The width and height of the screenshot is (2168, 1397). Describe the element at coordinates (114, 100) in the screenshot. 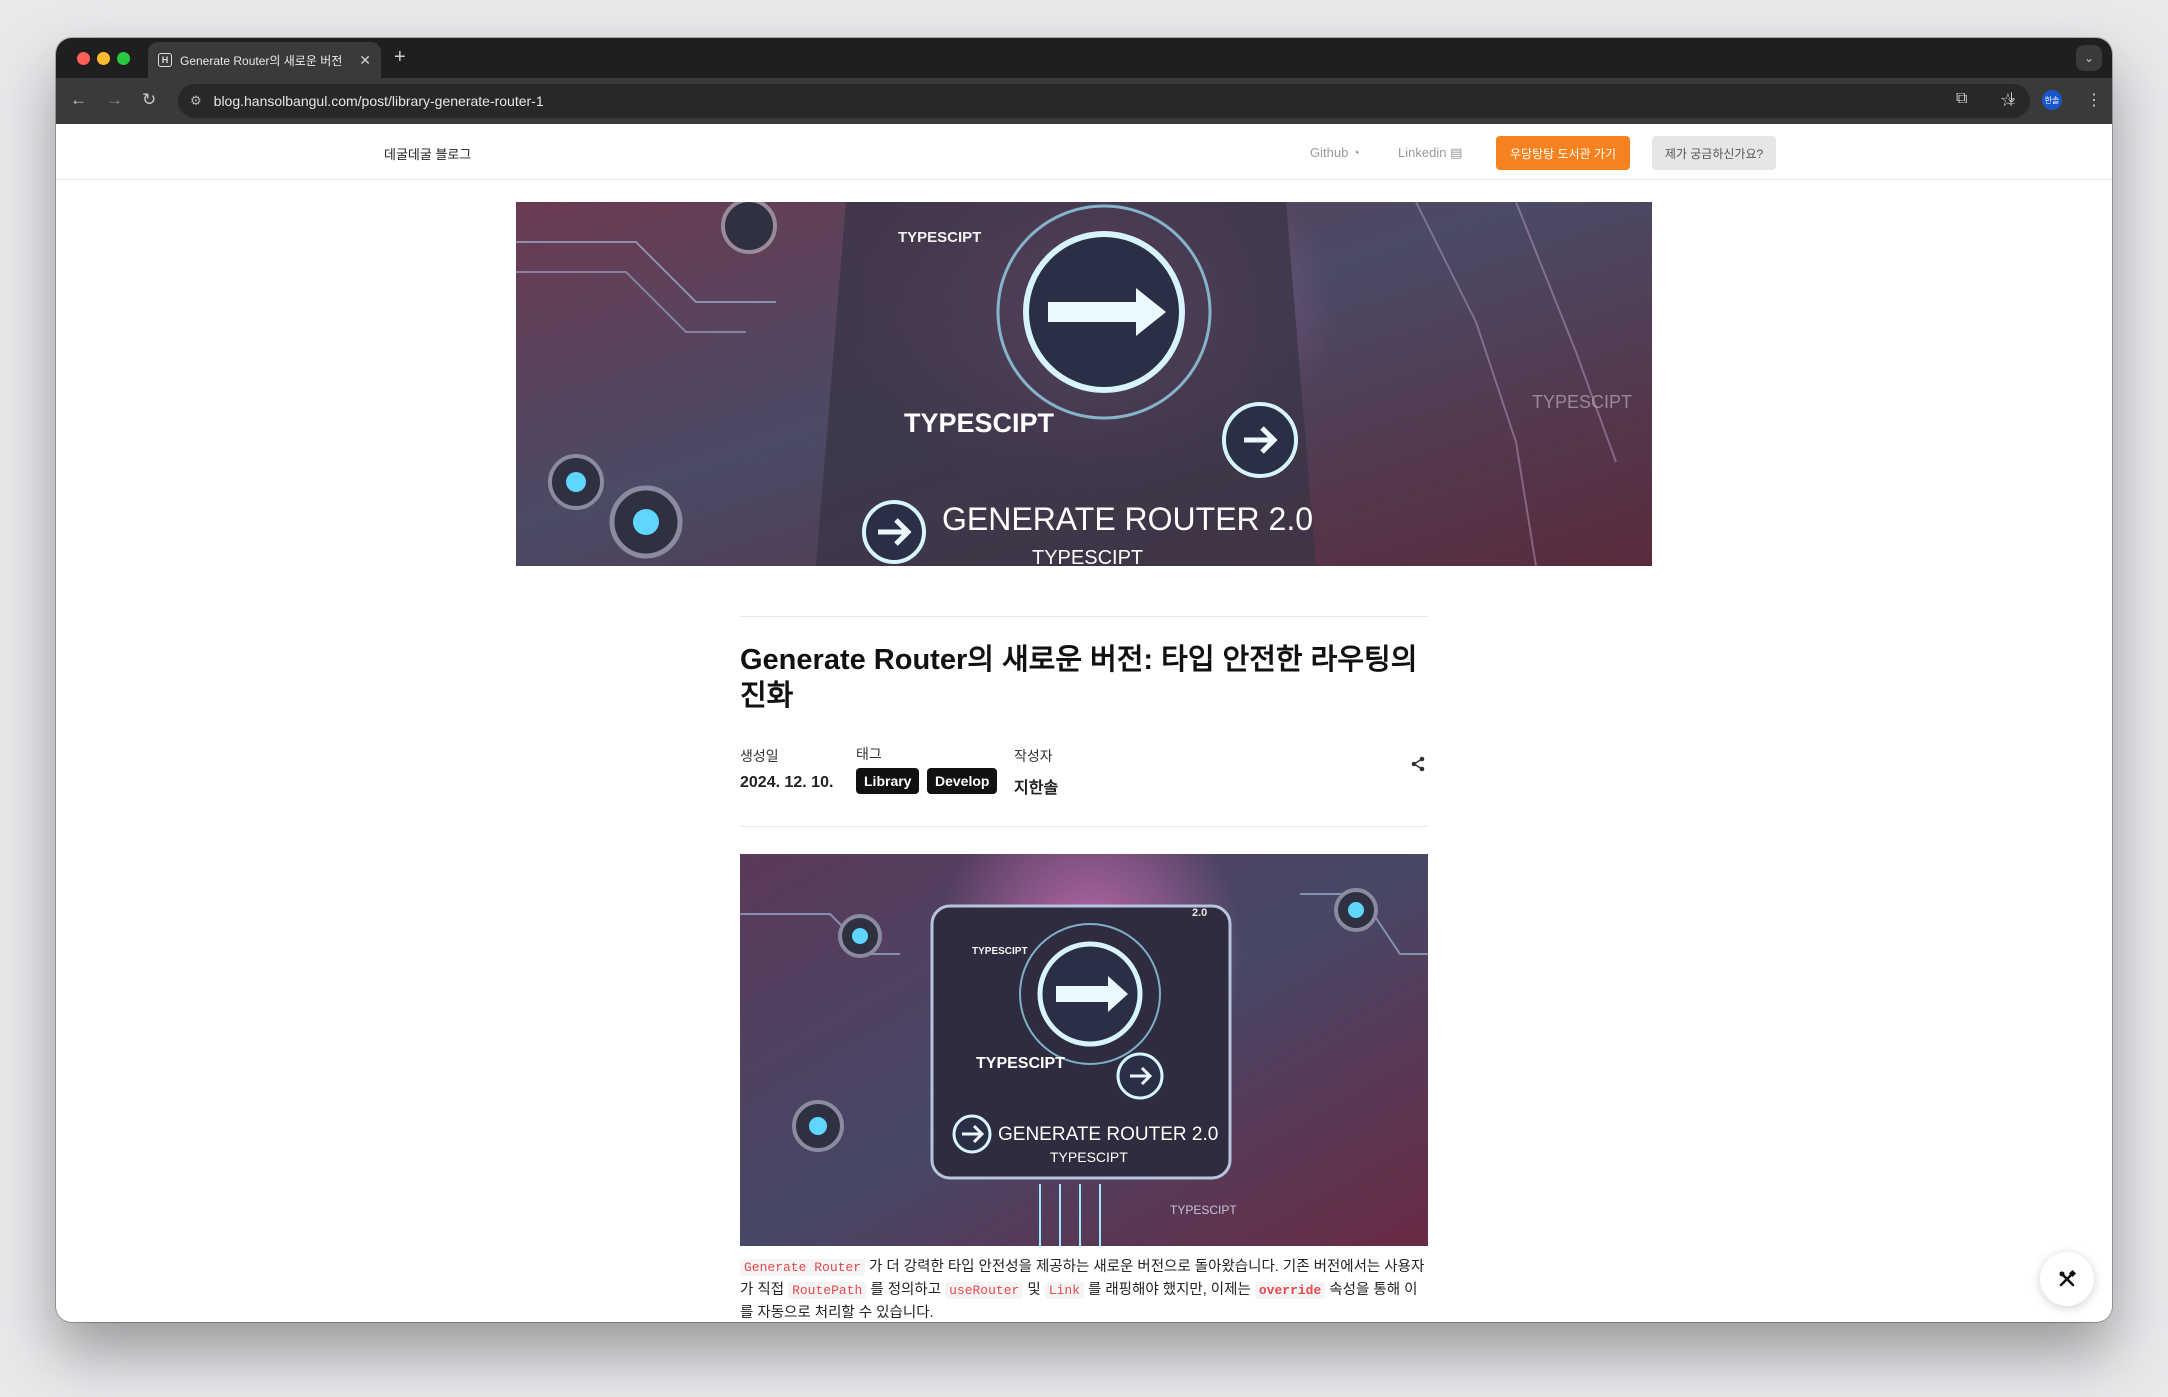

I see `forward-icon: →` at that location.